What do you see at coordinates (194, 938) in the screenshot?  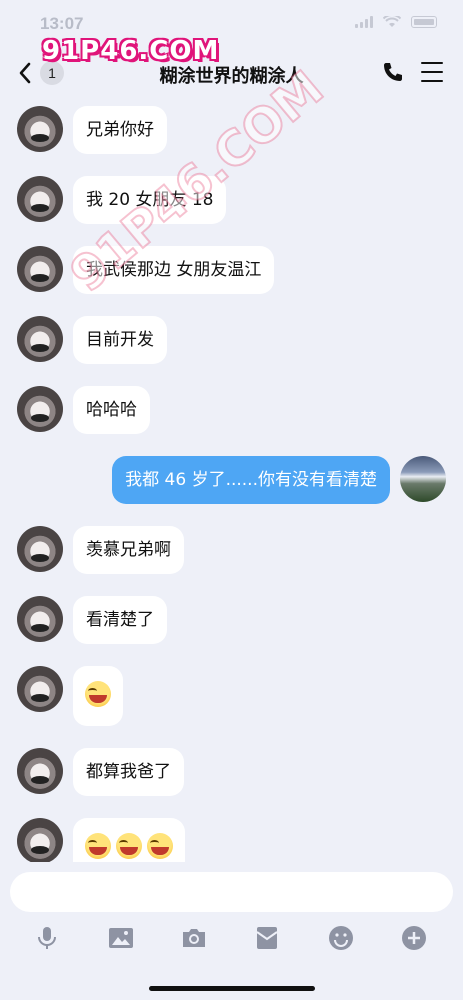 I see `camera-icon` at bounding box center [194, 938].